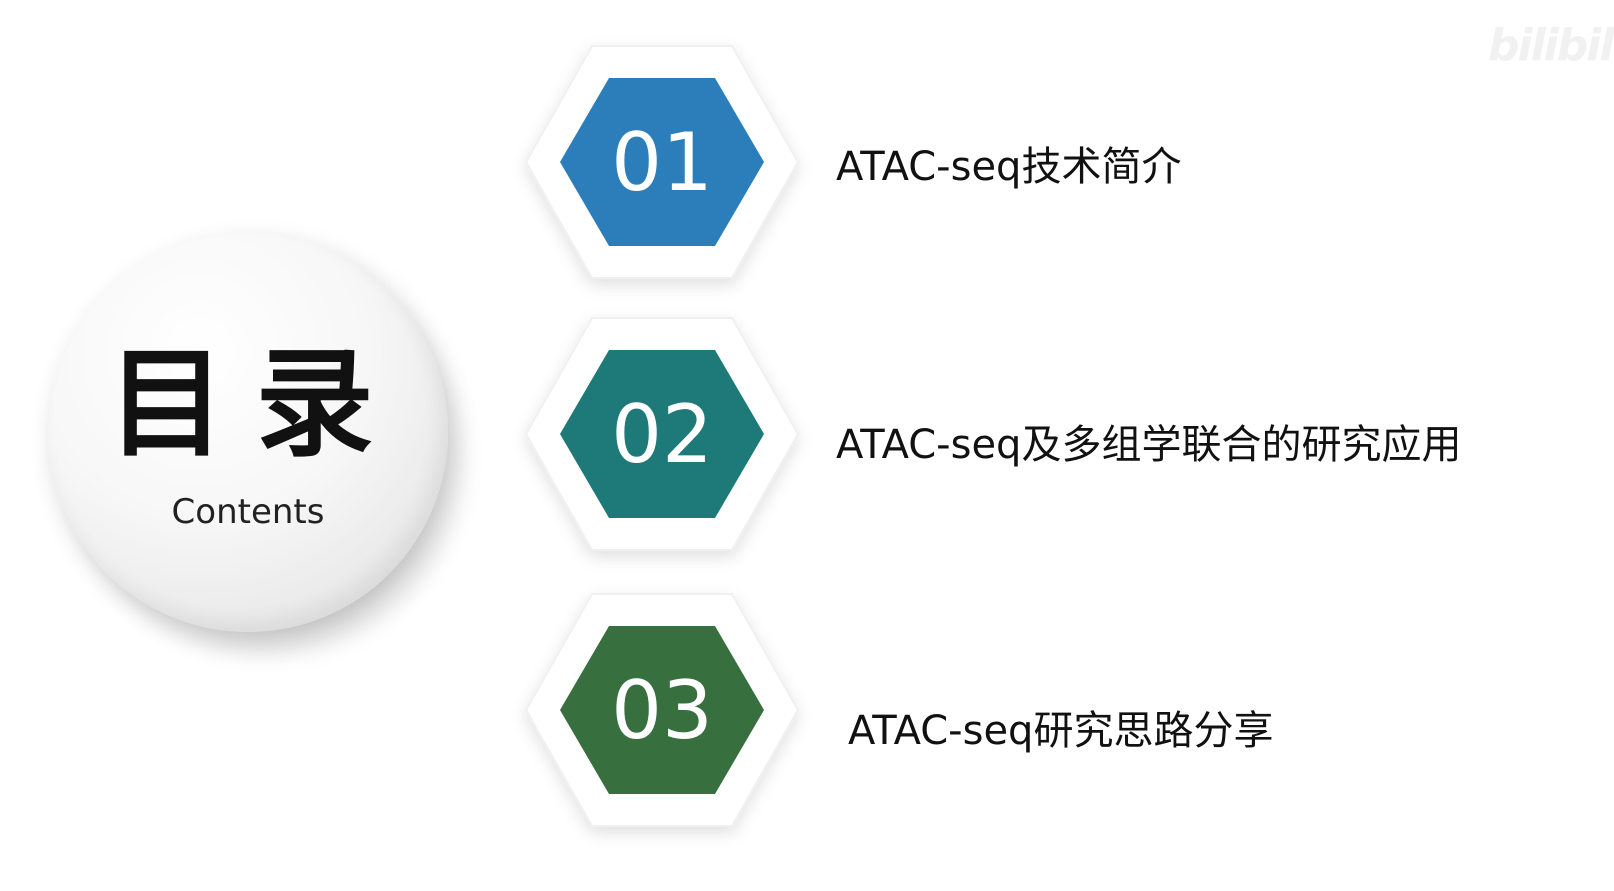 The height and width of the screenshot is (891, 1614). What do you see at coordinates (1149, 445) in the screenshot?
I see `item-02-label: ATAC-seq及多组学联合的研究应用` at bounding box center [1149, 445].